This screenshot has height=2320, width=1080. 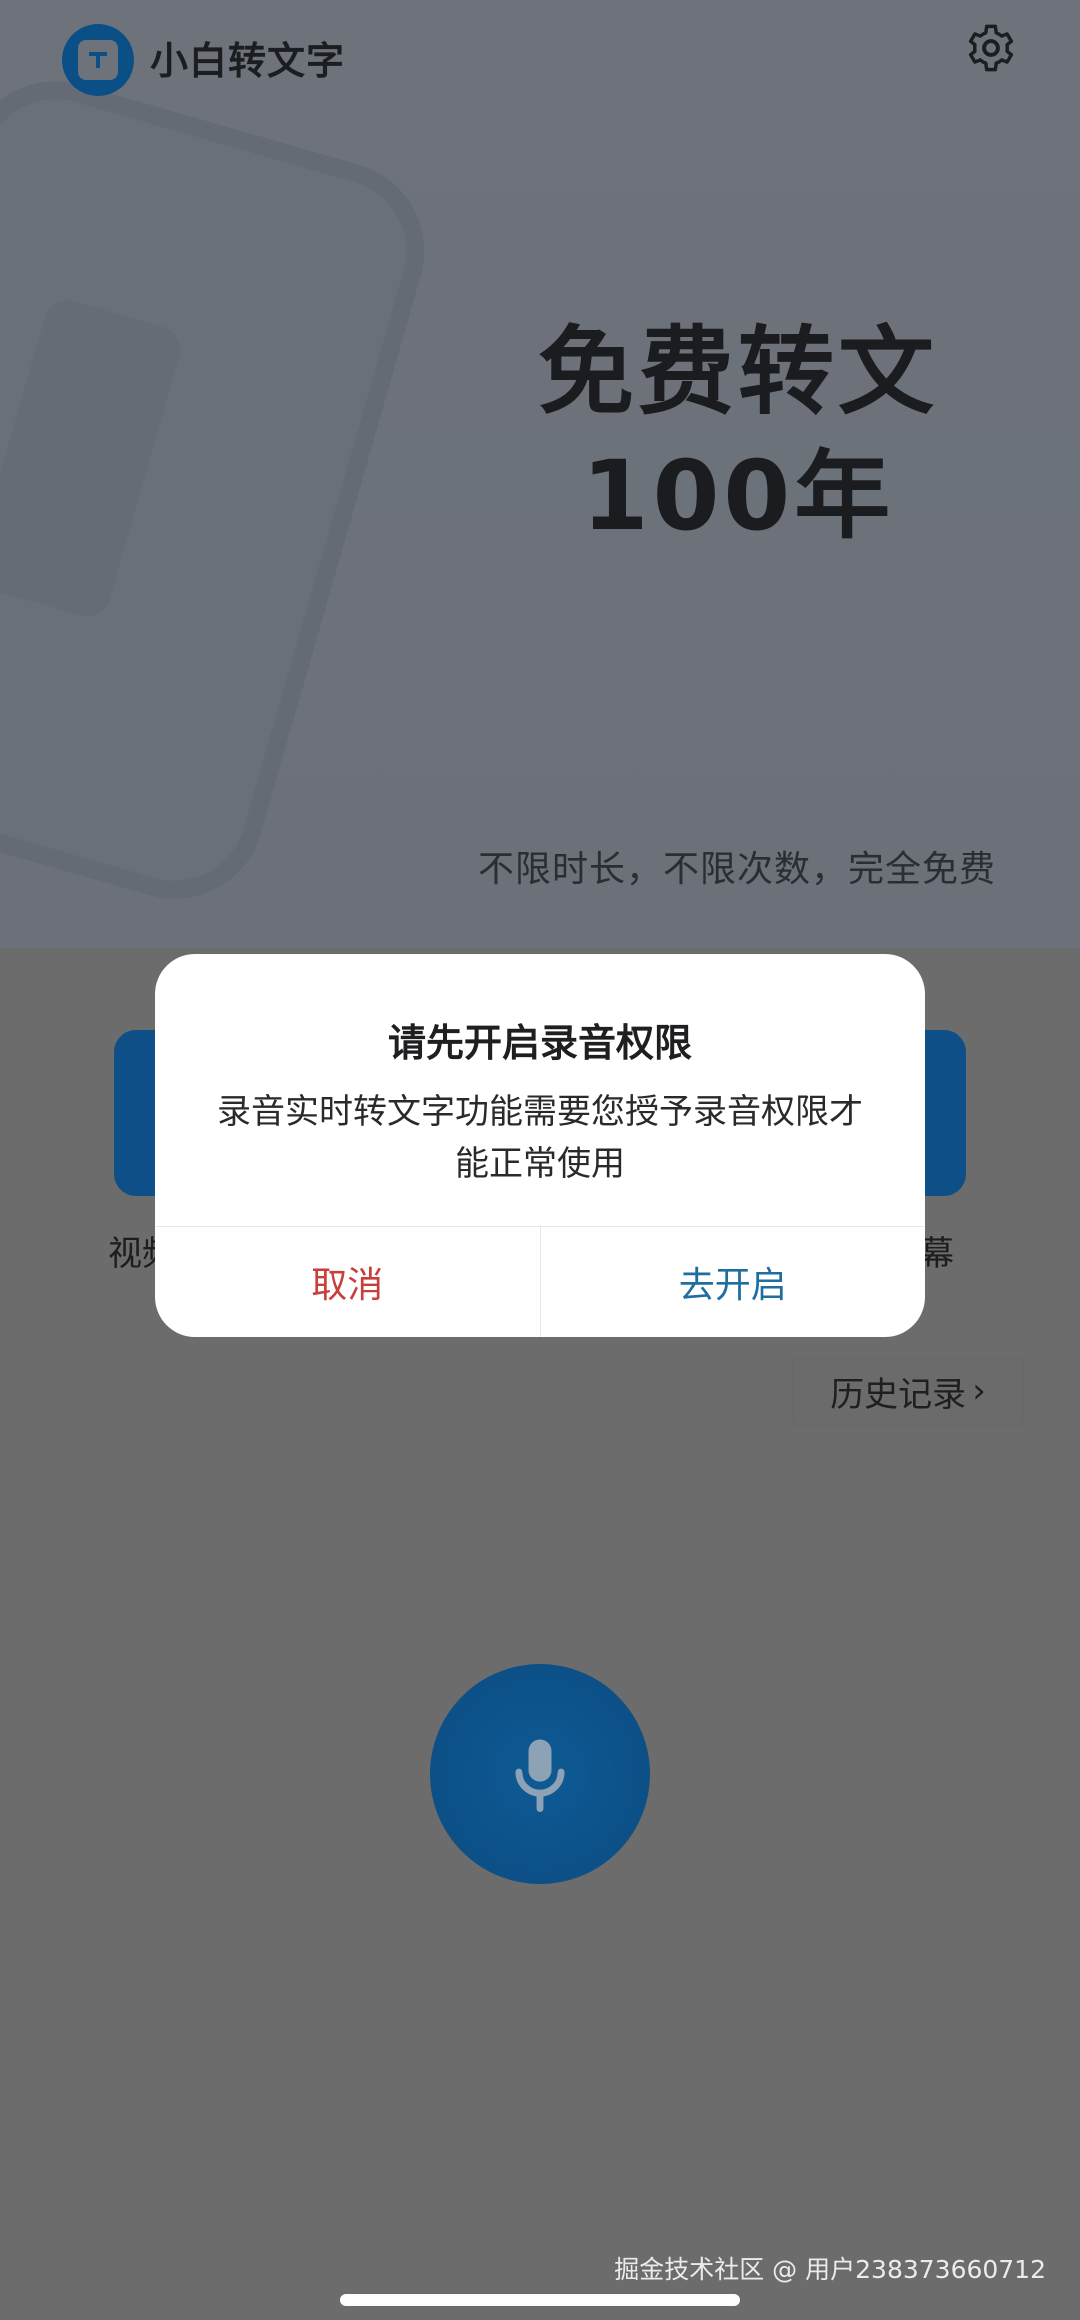 I want to click on record-button, so click(x=540, y=1774).